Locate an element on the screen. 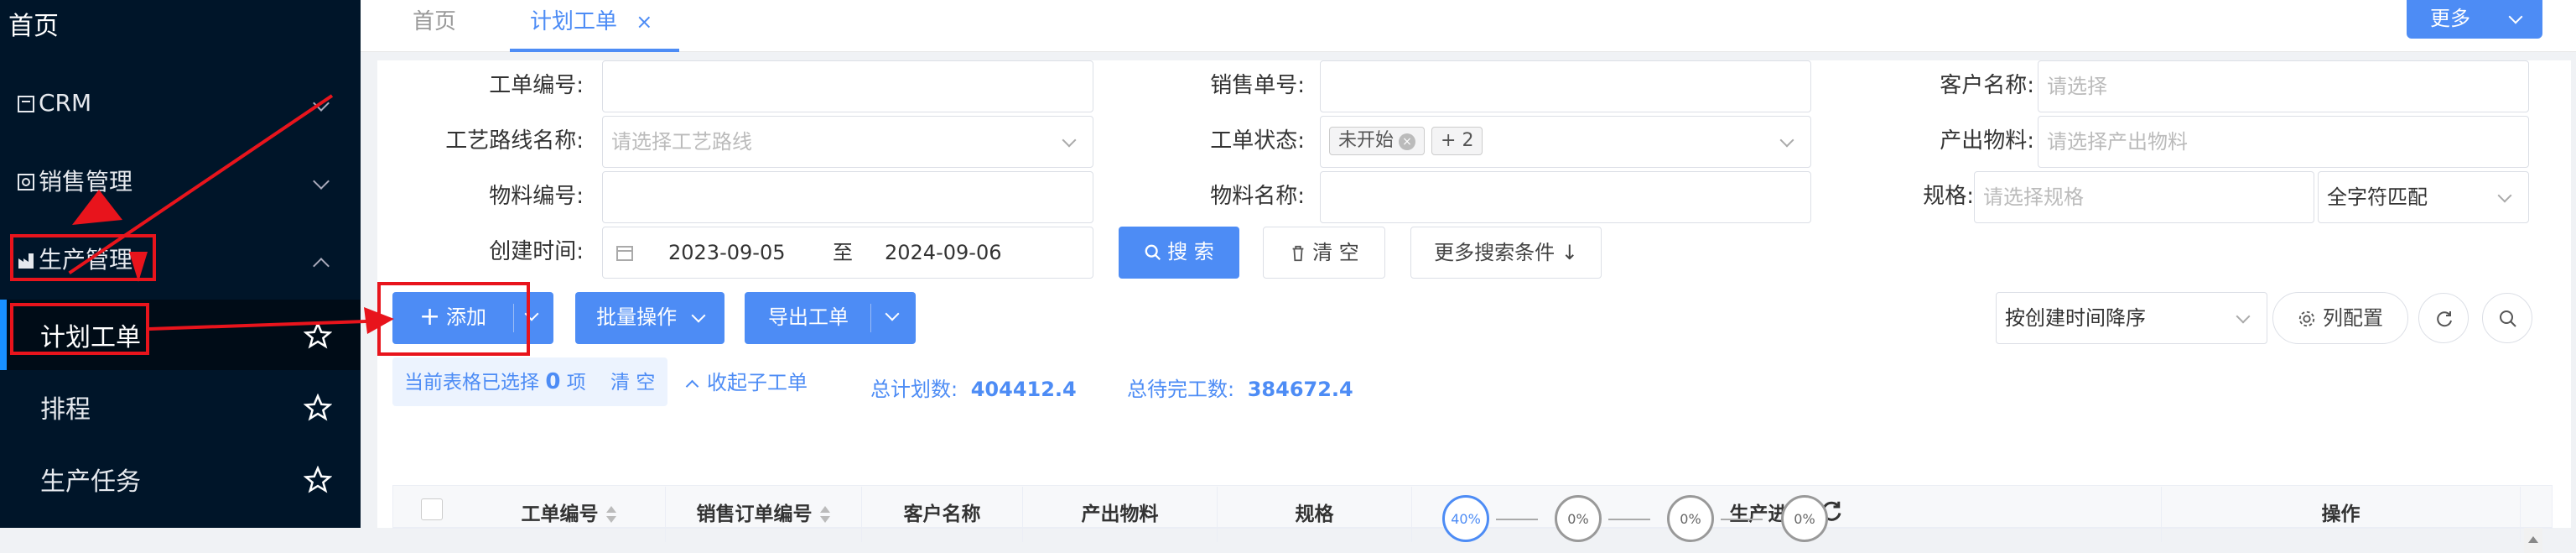  scrollbar-up is located at coordinates (2533, 540).